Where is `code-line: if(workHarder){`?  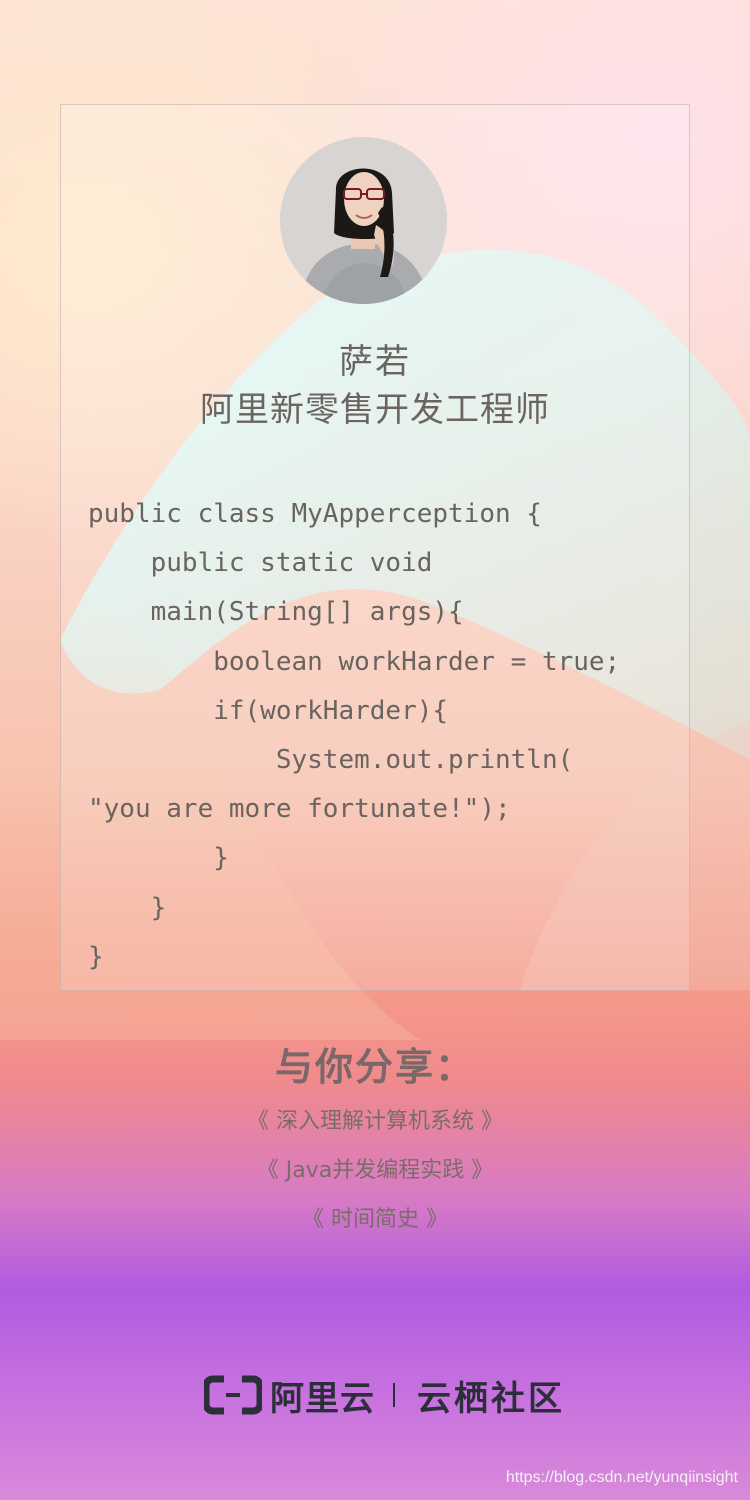 code-line: if(workHarder){ is located at coordinates (268, 710).